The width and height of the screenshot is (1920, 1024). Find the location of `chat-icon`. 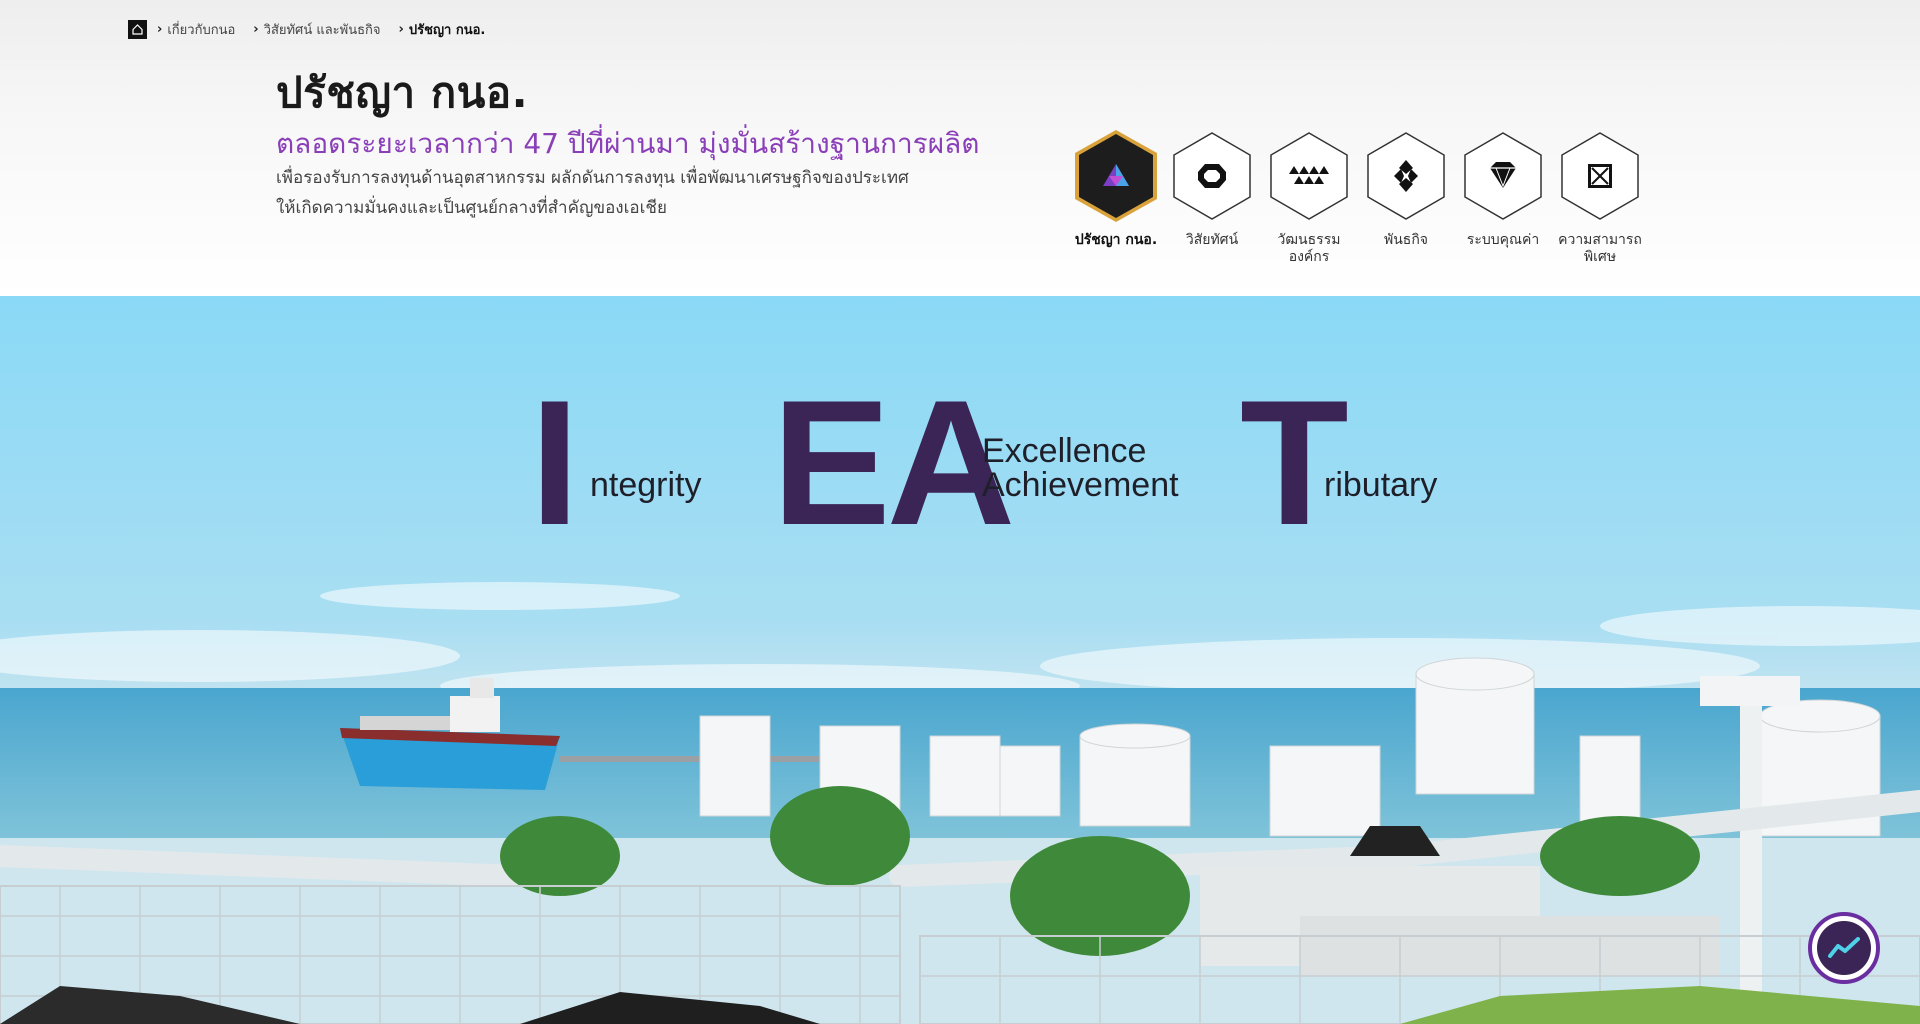

chat-icon is located at coordinates (1844, 948).